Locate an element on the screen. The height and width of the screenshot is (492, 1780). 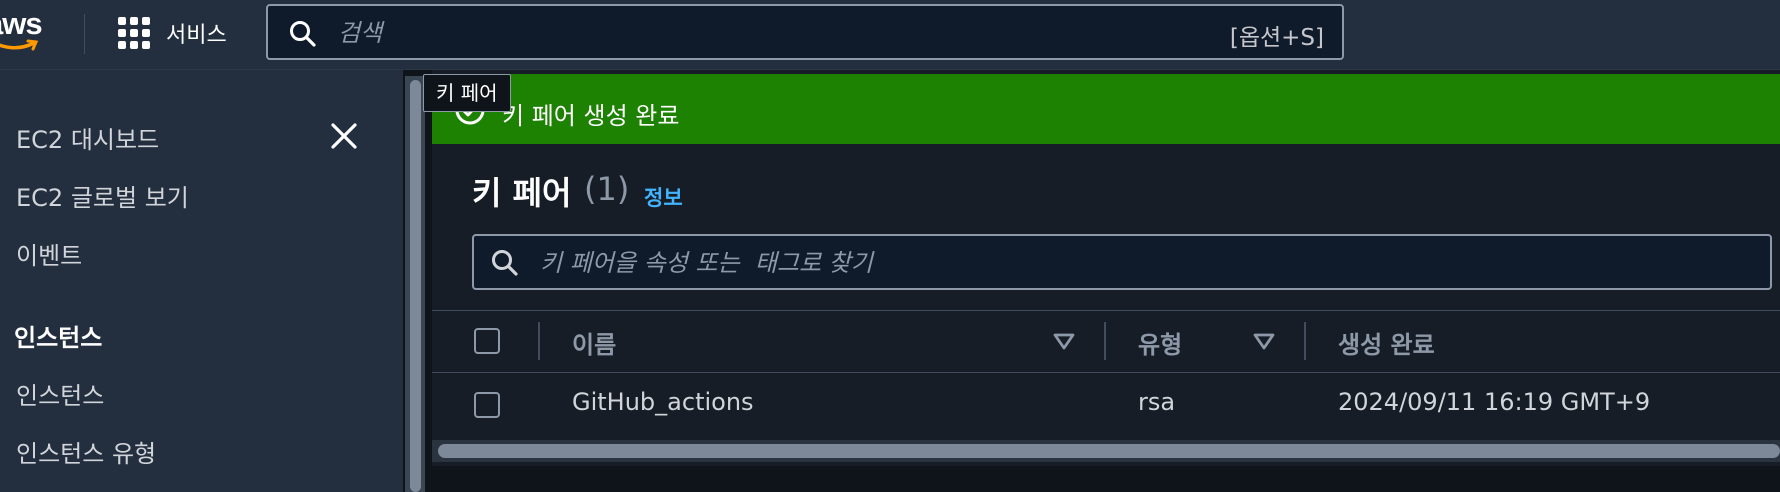
services-label: 서비스 is located at coordinates (196, 35).